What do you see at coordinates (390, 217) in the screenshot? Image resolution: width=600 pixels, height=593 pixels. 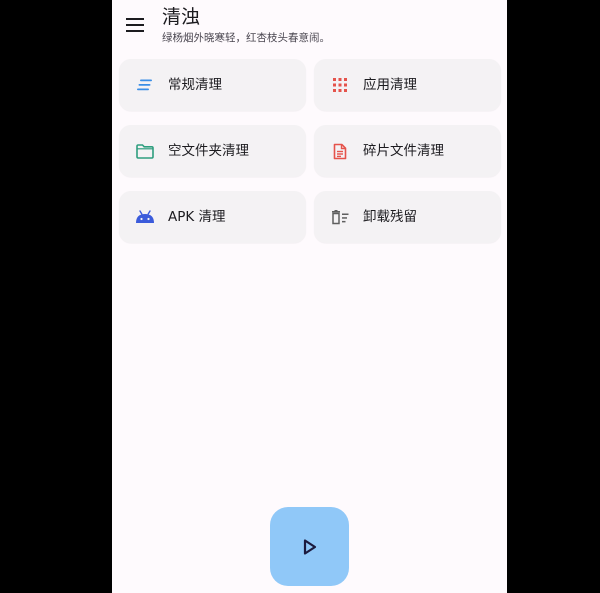 I see `card-label: 卸载残留` at bounding box center [390, 217].